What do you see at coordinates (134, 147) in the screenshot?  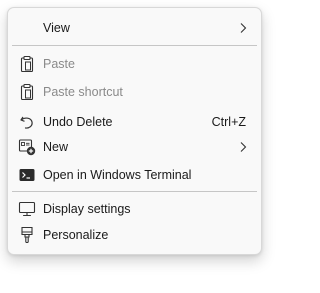 I see `menu-item-new: New` at bounding box center [134, 147].